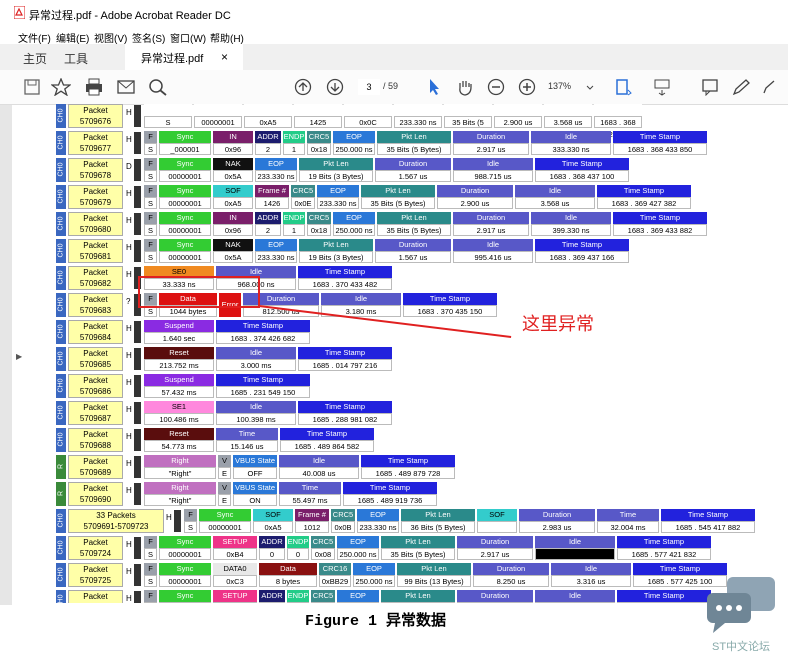 The height and width of the screenshot is (661, 788). Describe the element at coordinates (491, 224) in the screenshot. I see `field-duration: Duration 2.917 us` at that location.